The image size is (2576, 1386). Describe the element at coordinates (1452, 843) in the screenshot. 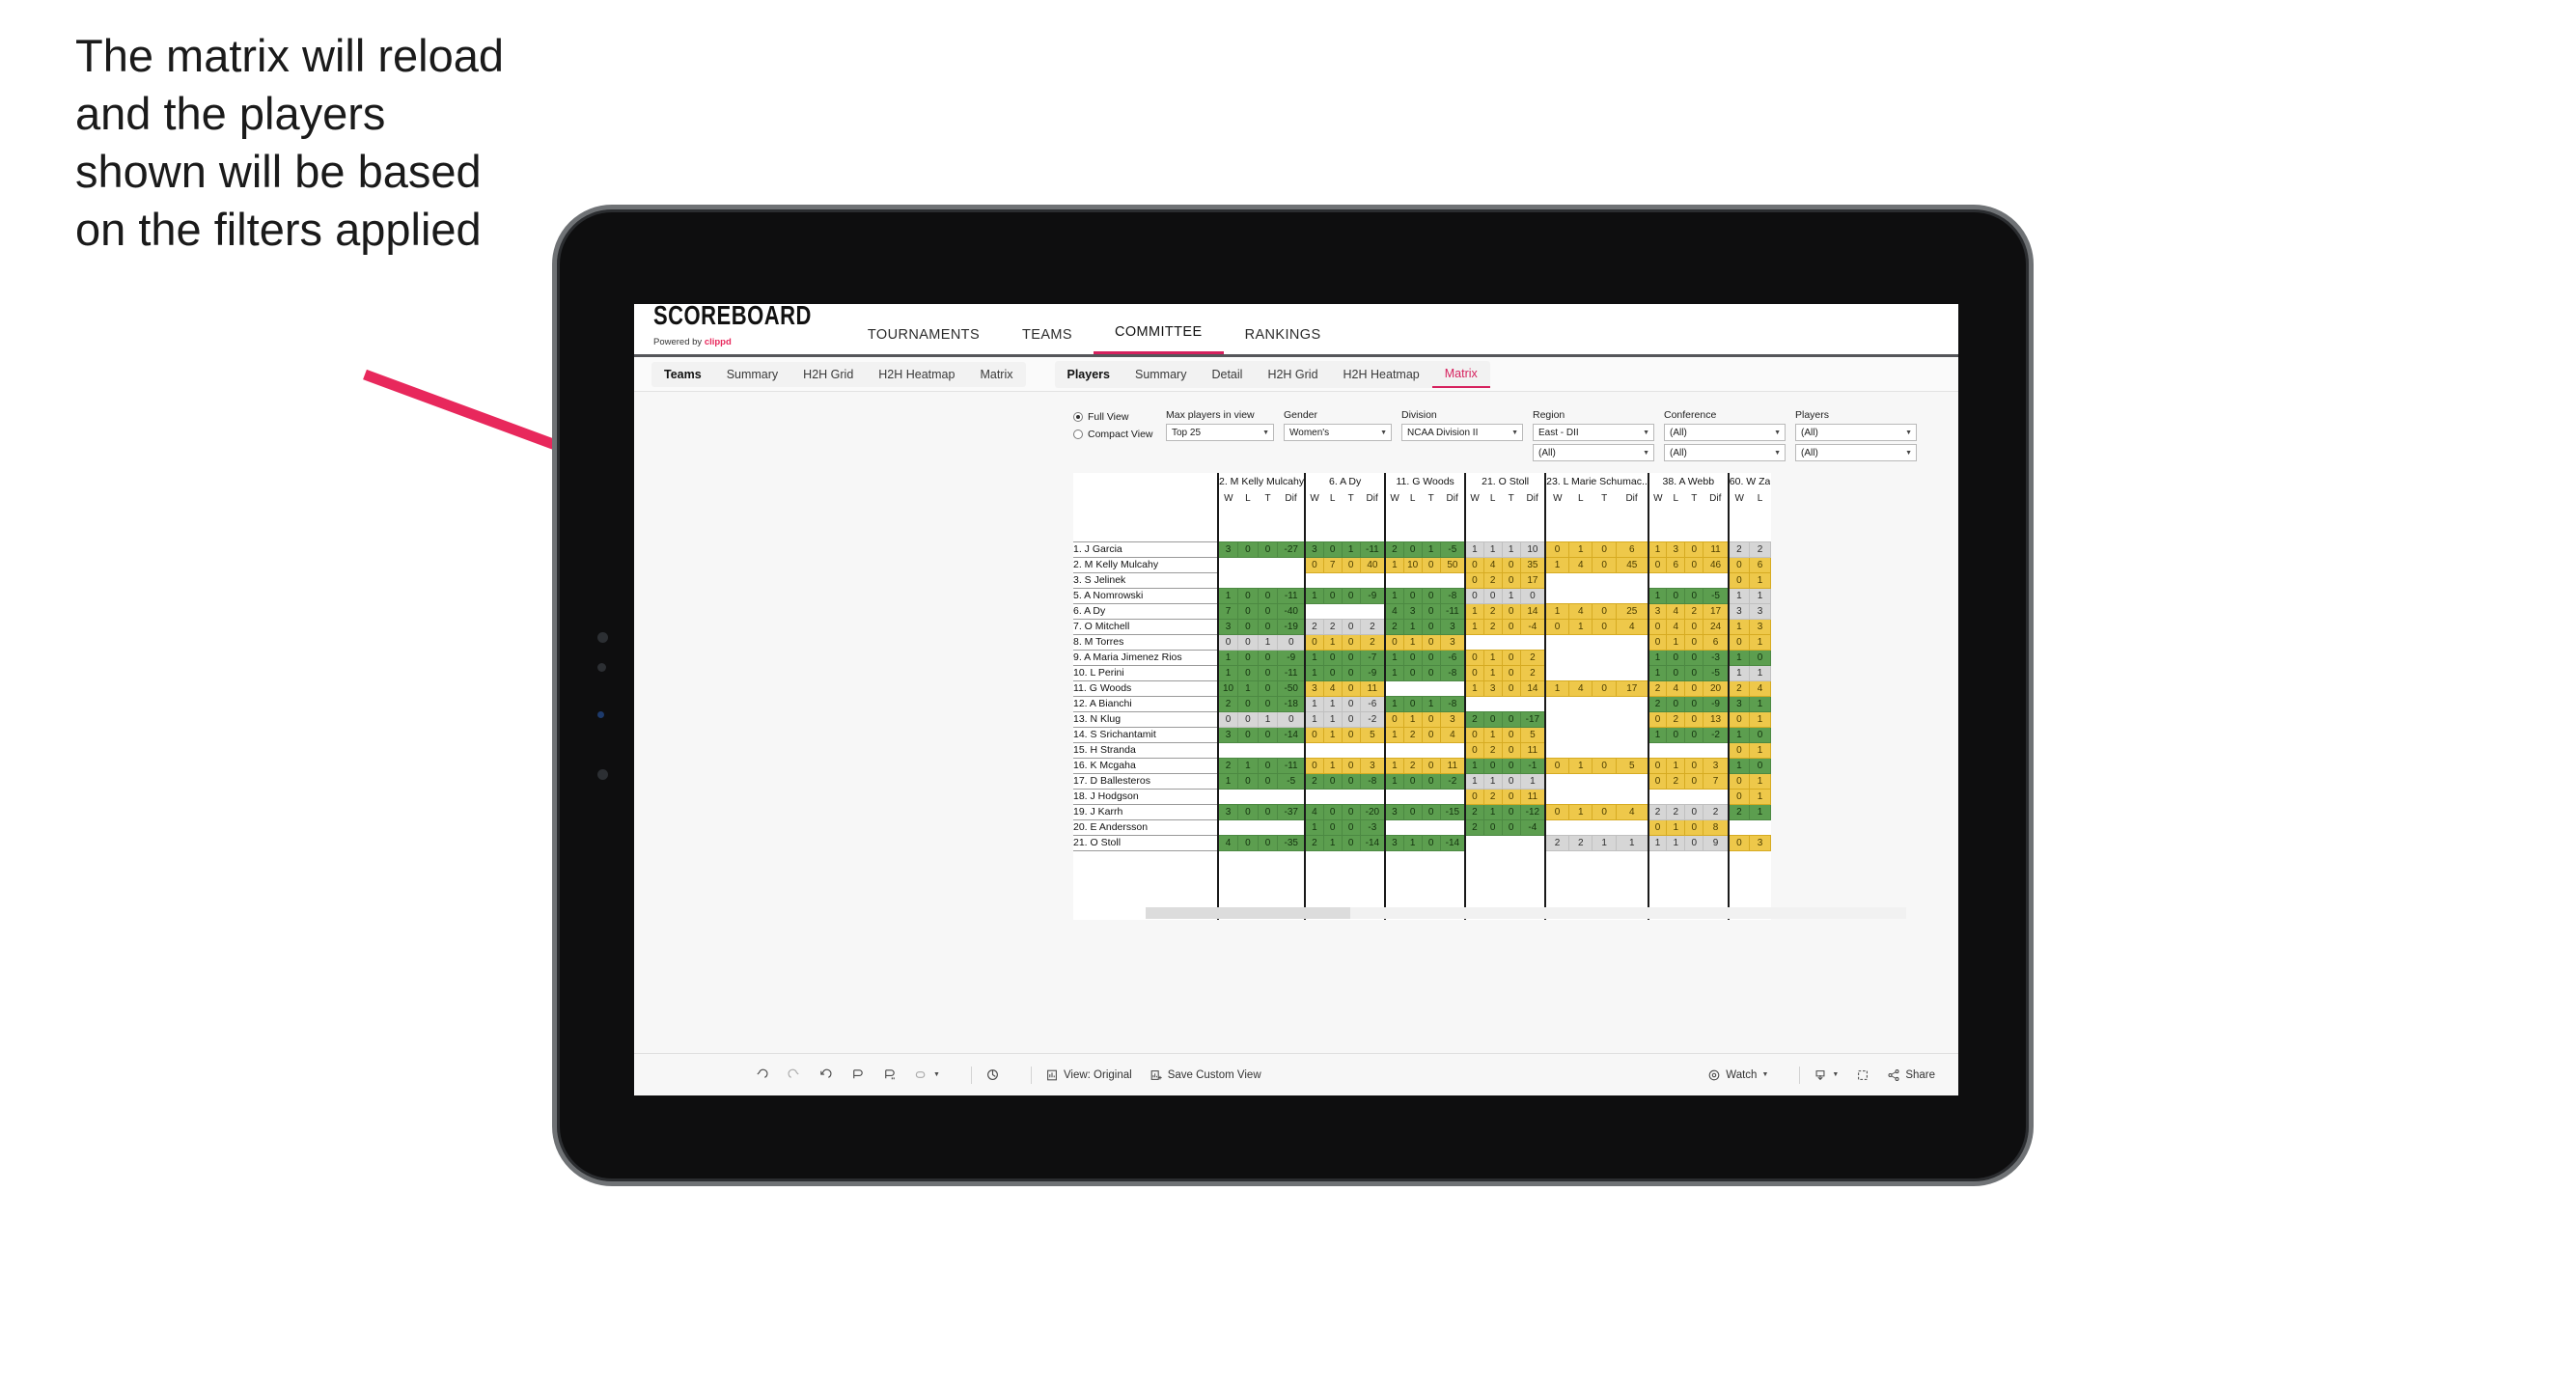

I see `matrix-cell: -14` at that location.